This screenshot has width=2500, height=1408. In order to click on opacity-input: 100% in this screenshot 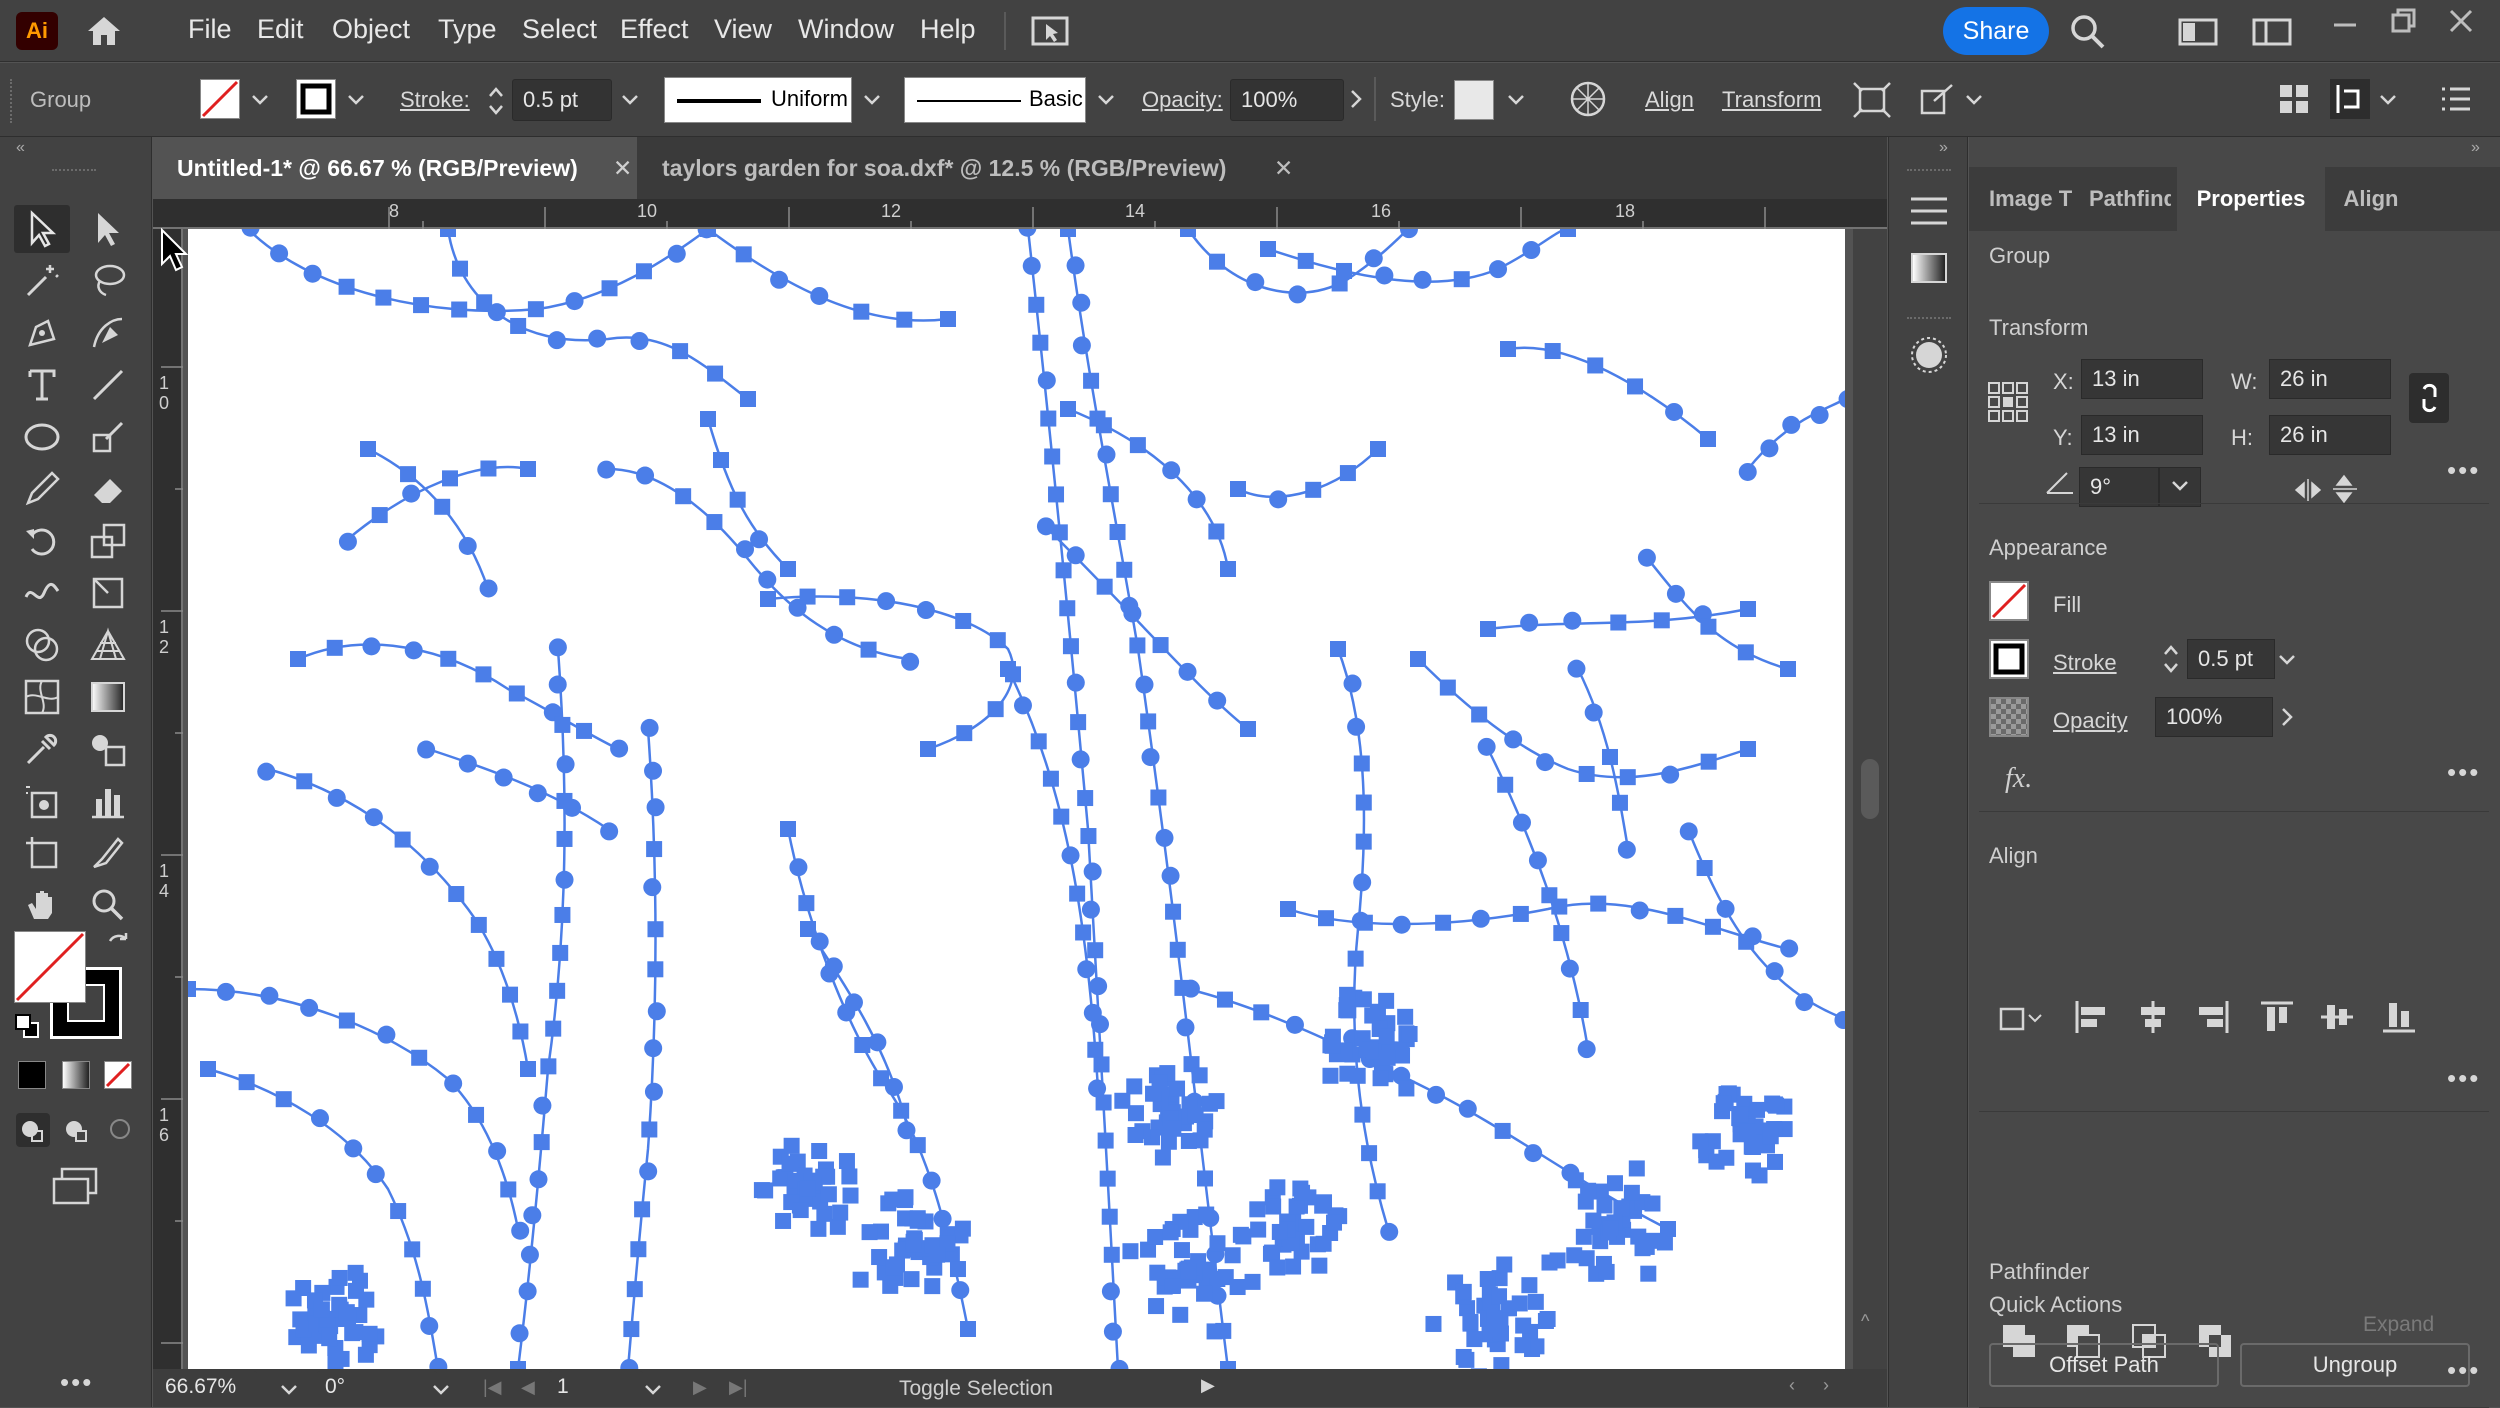, I will do `click(2214, 717)`.